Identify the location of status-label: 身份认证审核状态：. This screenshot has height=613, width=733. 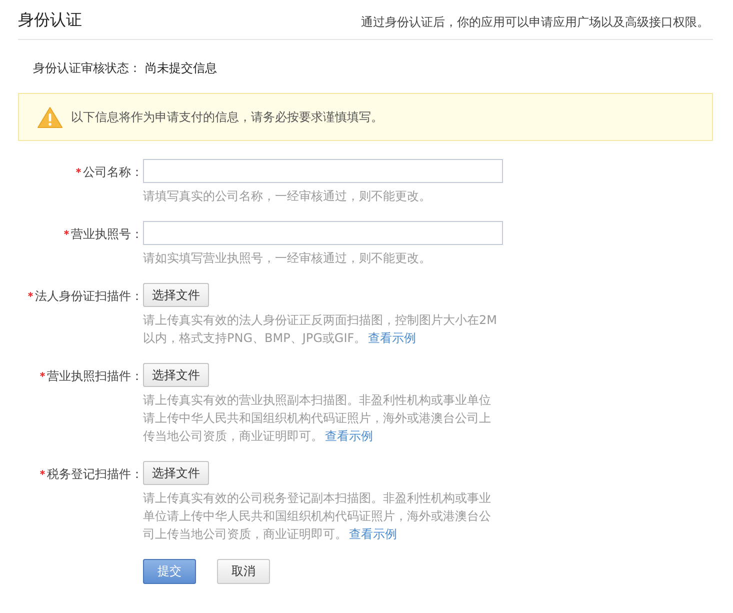
(87, 68).